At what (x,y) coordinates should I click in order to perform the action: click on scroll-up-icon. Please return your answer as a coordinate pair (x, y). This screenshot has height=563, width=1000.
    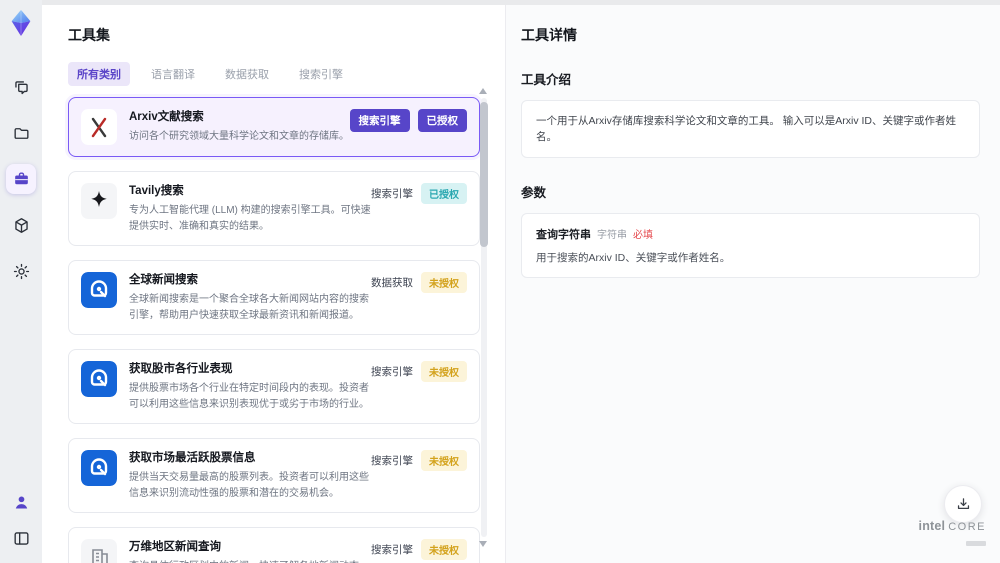
    Looking at the image, I should click on (483, 91).